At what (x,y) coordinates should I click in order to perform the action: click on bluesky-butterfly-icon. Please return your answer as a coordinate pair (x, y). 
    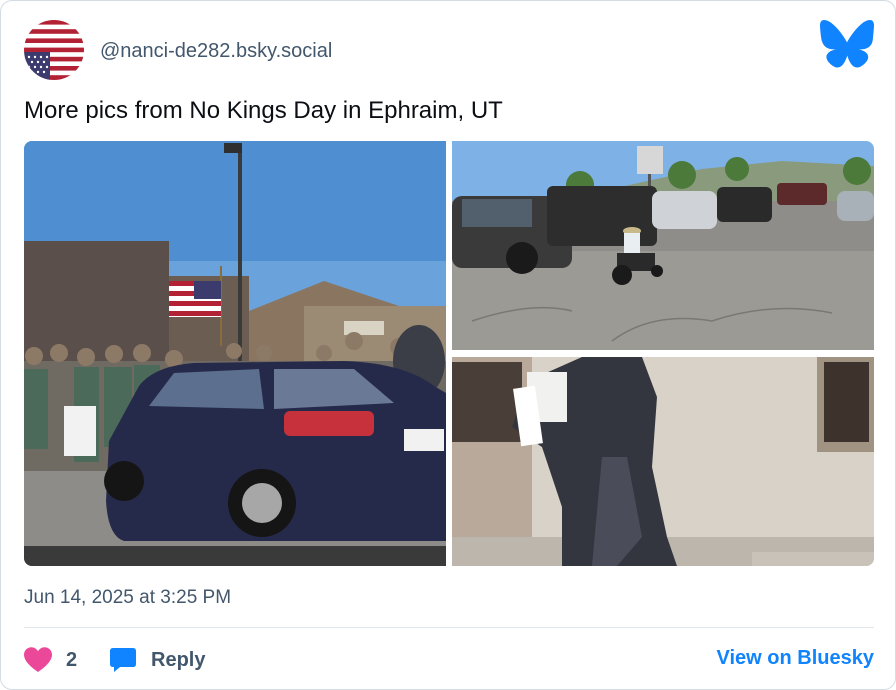
    Looking at the image, I should click on (847, 44).